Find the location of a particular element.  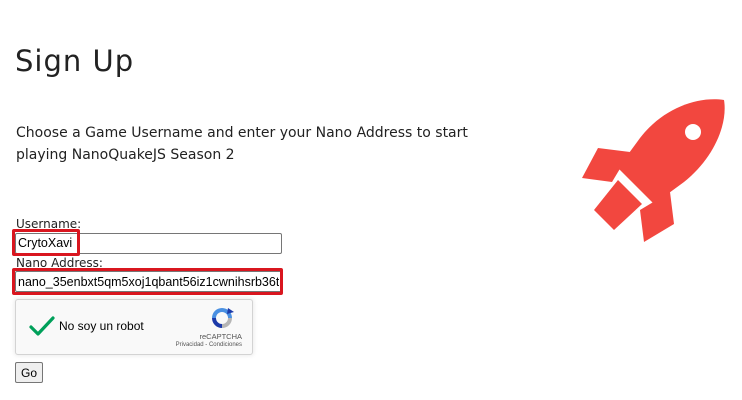

username-field-wrap is located at coordinates (163, 242).